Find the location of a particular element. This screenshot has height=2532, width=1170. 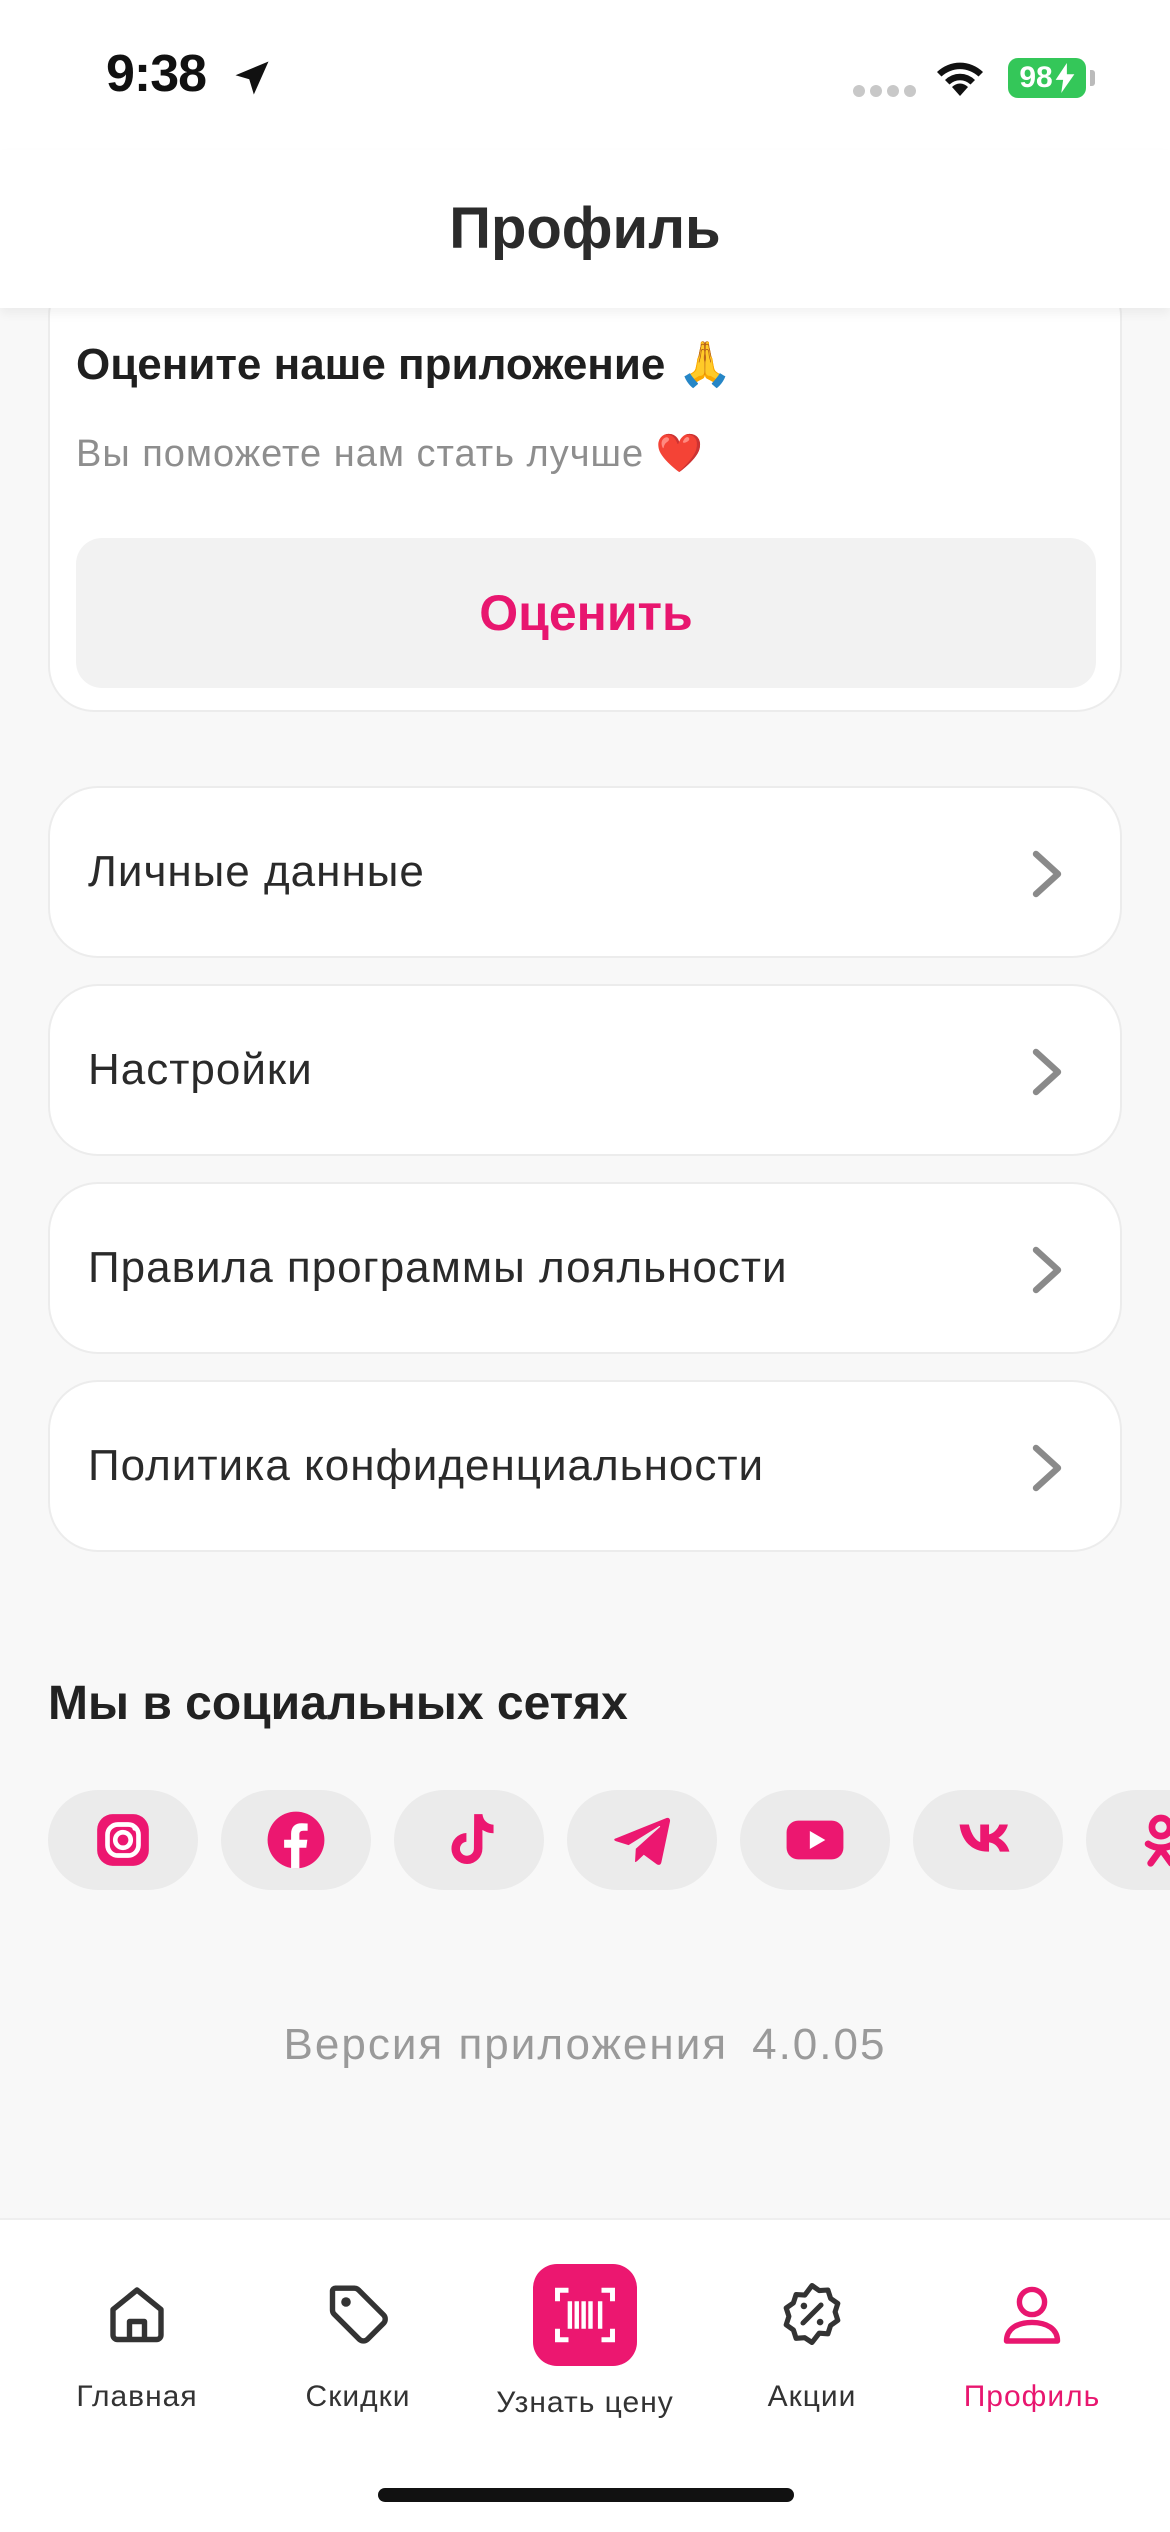

menu-item-loyalty-rules: Правила программы лояльности is located at coordinates (585, 1268).